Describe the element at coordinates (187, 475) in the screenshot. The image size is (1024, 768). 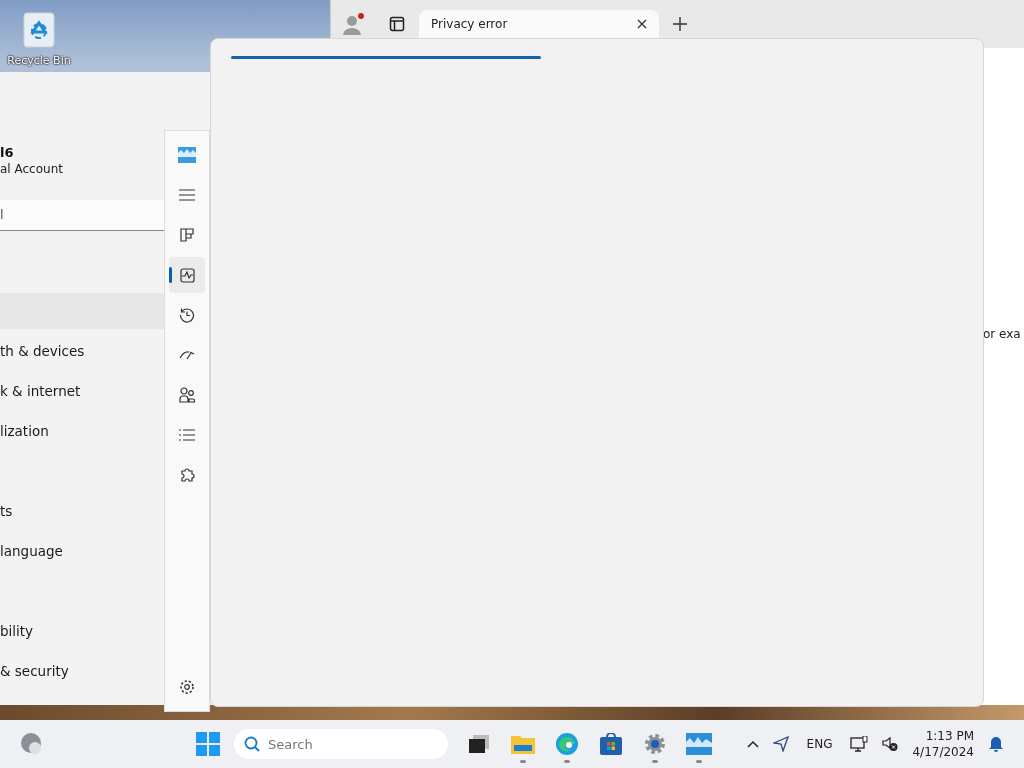
I see `puzzle-icon` at that location.